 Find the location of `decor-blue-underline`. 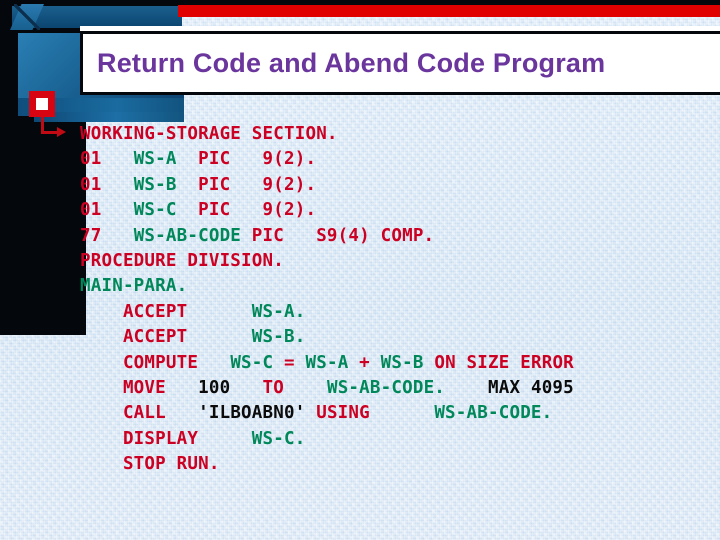

decor-blue-underline is located at coordinates (109, 117).